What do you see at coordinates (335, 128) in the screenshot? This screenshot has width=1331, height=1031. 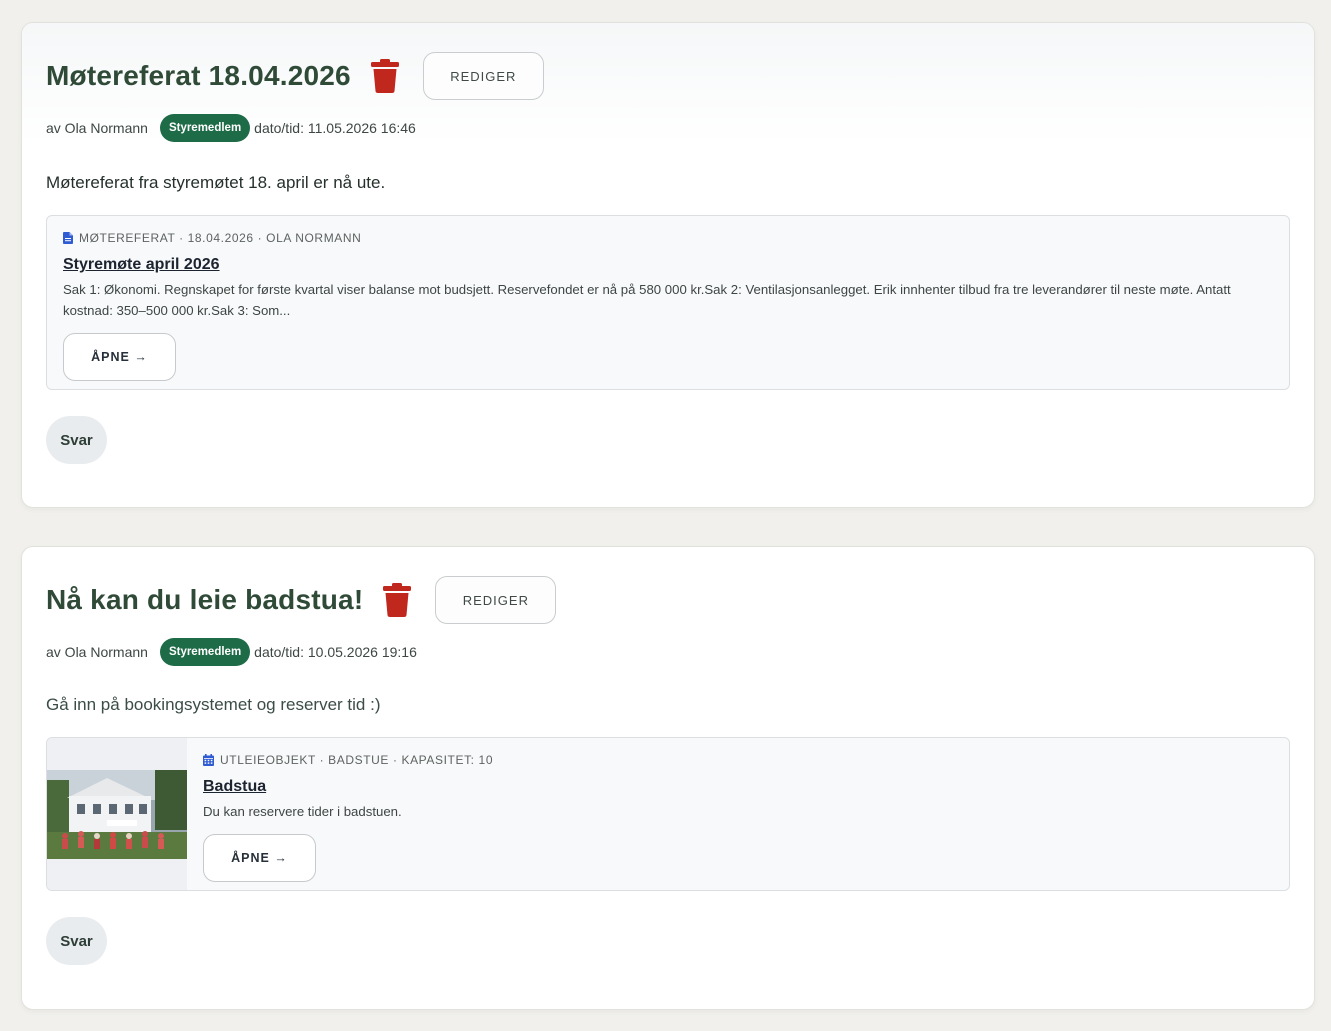 I see `post-datetime: dato/tid: 11.05.2026 16:46` at bounding box center [335, 128].